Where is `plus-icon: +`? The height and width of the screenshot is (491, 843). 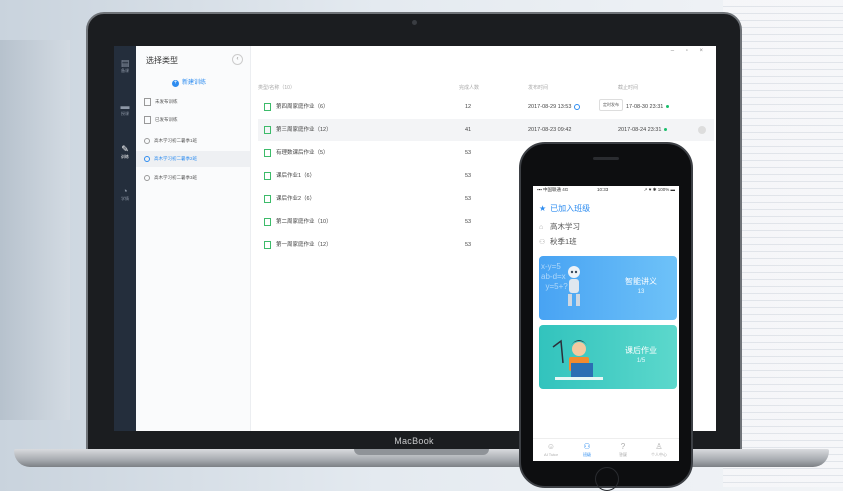
plus-icon: + is located at coordinates (175, 83).